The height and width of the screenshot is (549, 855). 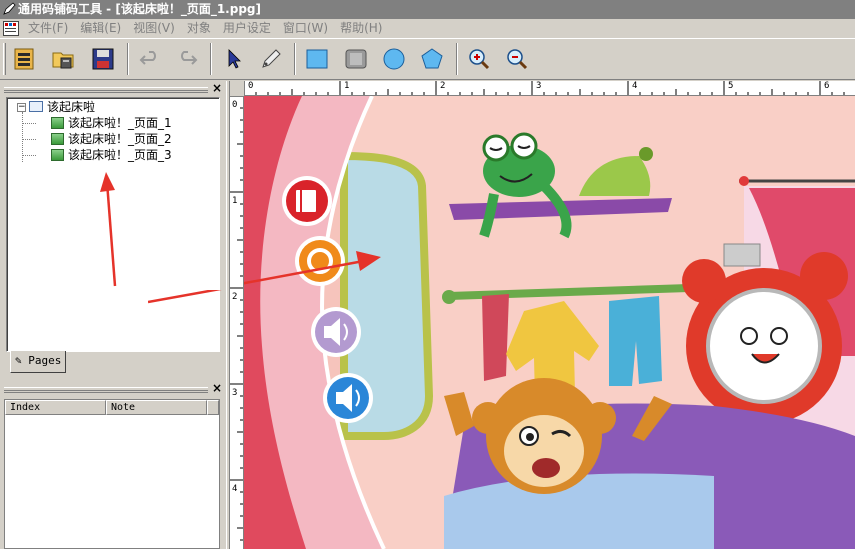 I want to click on collapse-toggle-icon: −, so click(x=21, y=107).